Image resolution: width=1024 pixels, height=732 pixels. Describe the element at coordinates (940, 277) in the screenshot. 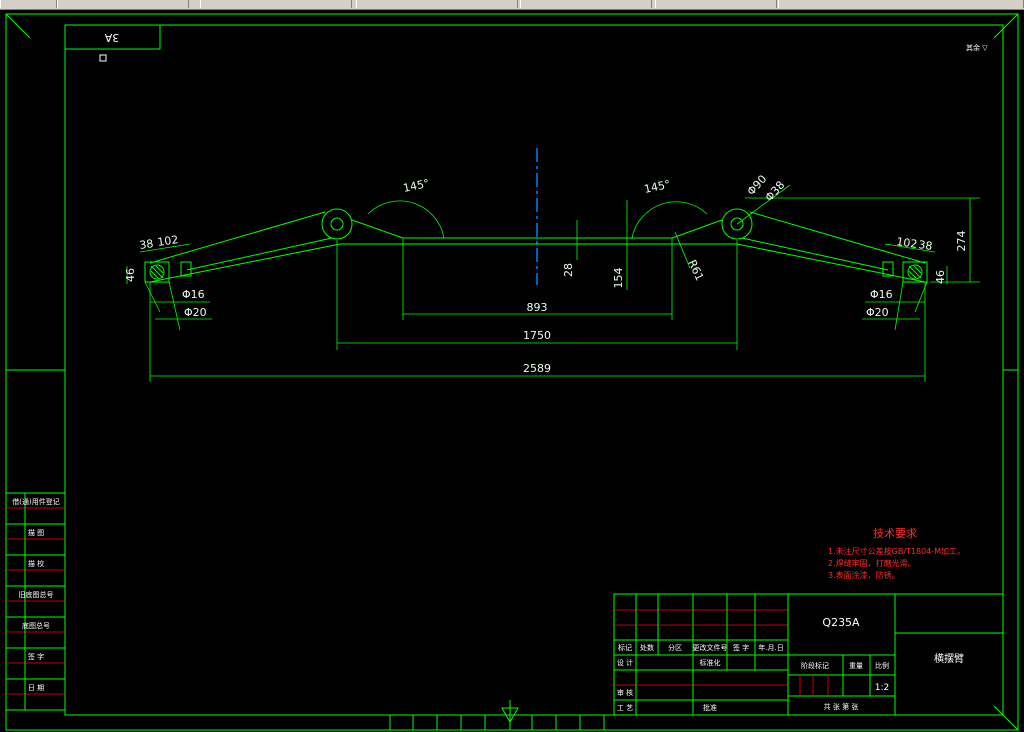

I see `dim-right-46: 46` at that location.